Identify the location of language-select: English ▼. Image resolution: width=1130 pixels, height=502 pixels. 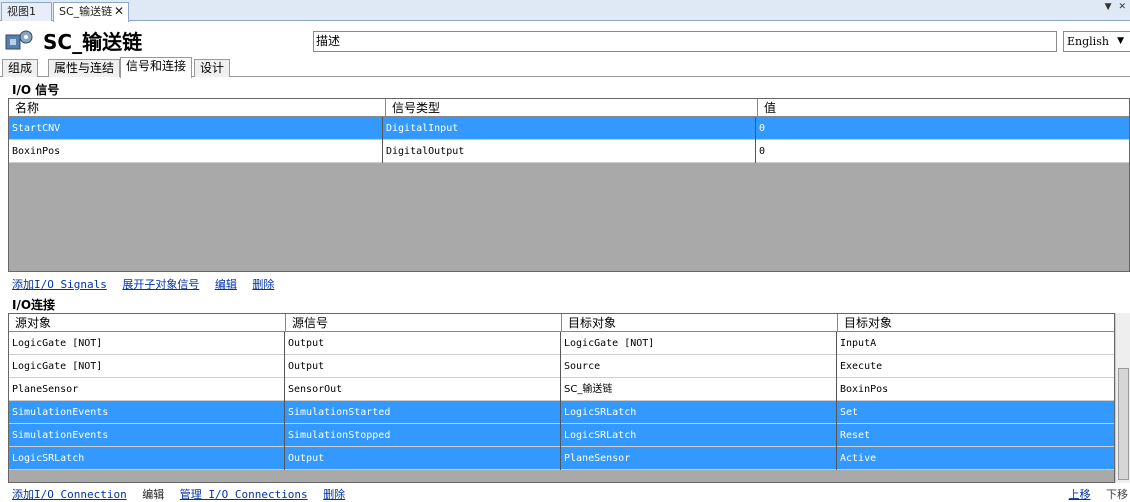
(1096, 41).